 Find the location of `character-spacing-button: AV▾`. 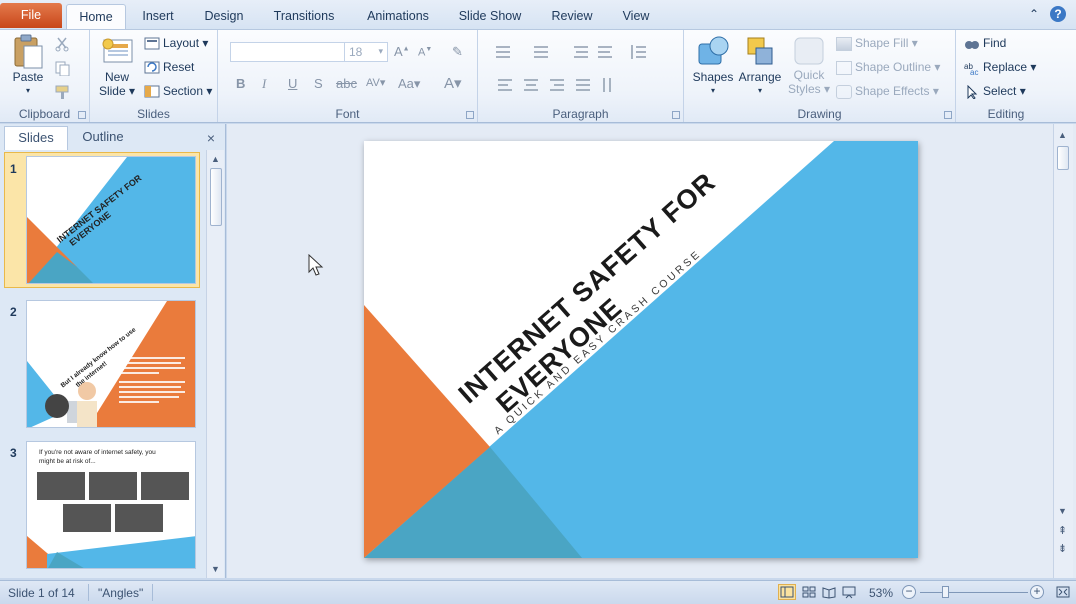

character-spacing-button: AV▾ is located at coordinates (375, 82).